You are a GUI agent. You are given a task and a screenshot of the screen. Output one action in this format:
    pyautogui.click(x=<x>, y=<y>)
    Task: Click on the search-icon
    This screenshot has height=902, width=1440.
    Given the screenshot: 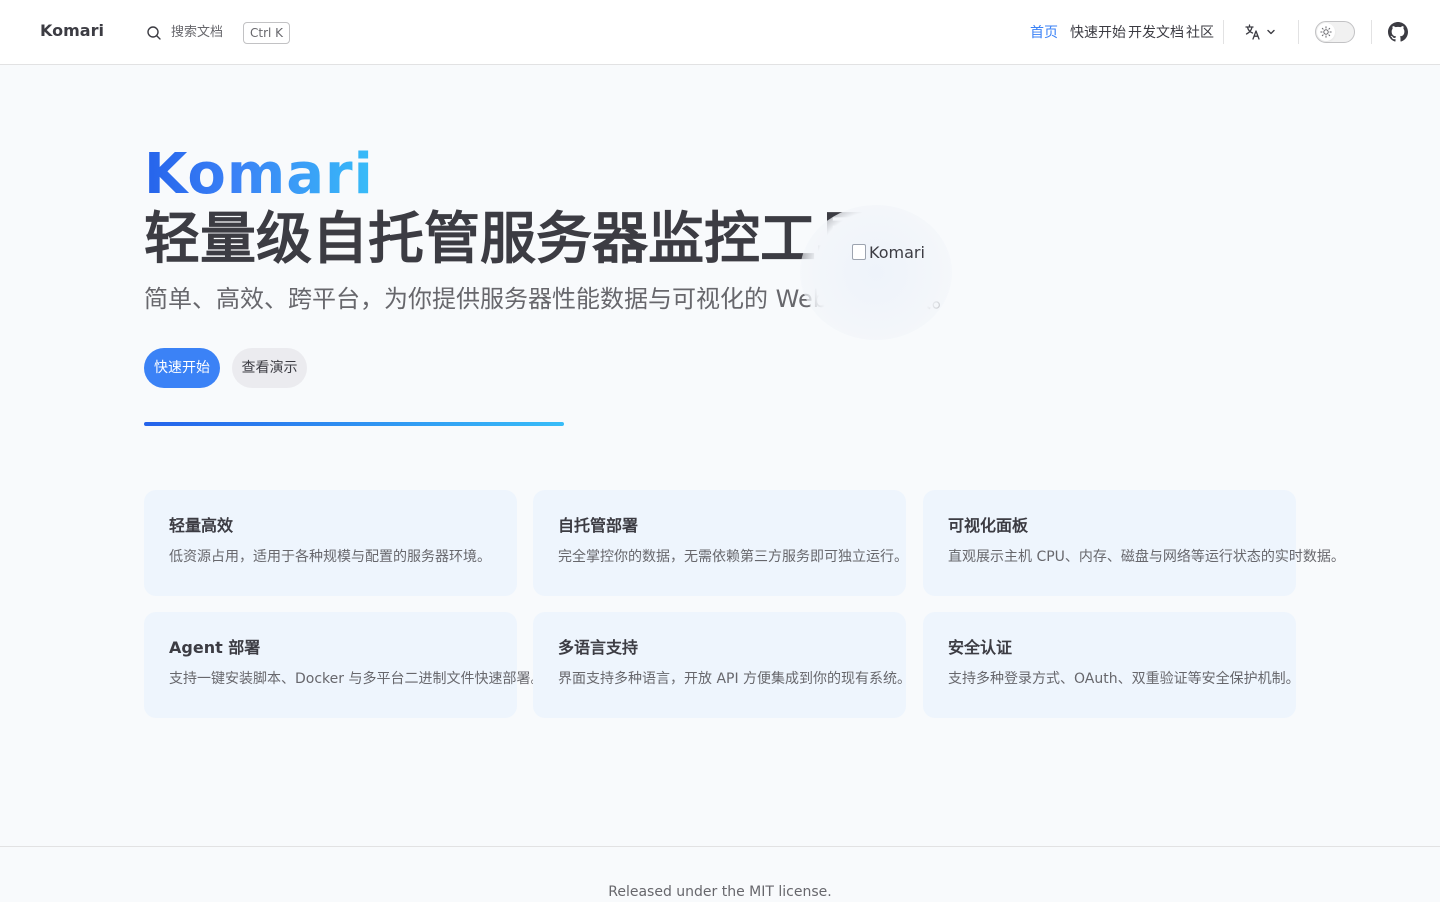 What is the action you would take?
    pyautogui.click(x=154, y=33)
    